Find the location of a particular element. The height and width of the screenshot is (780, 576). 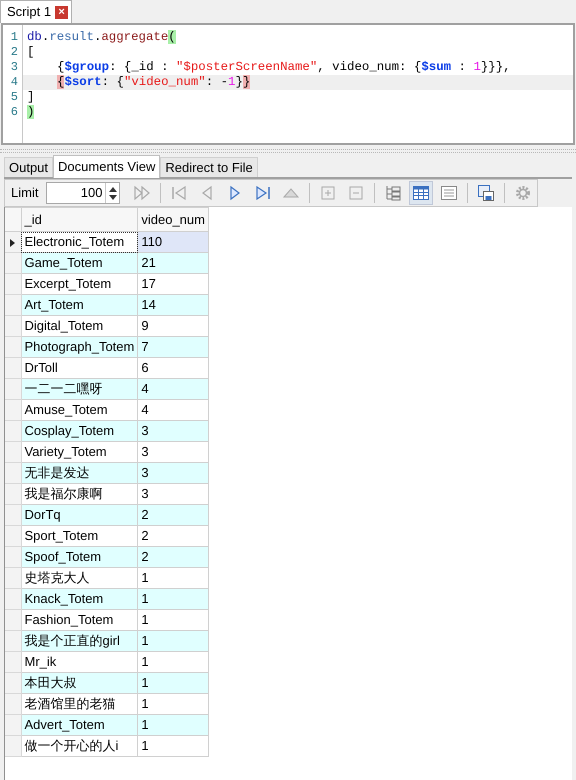

line-number: 5 is located at coordinates (14, 97).